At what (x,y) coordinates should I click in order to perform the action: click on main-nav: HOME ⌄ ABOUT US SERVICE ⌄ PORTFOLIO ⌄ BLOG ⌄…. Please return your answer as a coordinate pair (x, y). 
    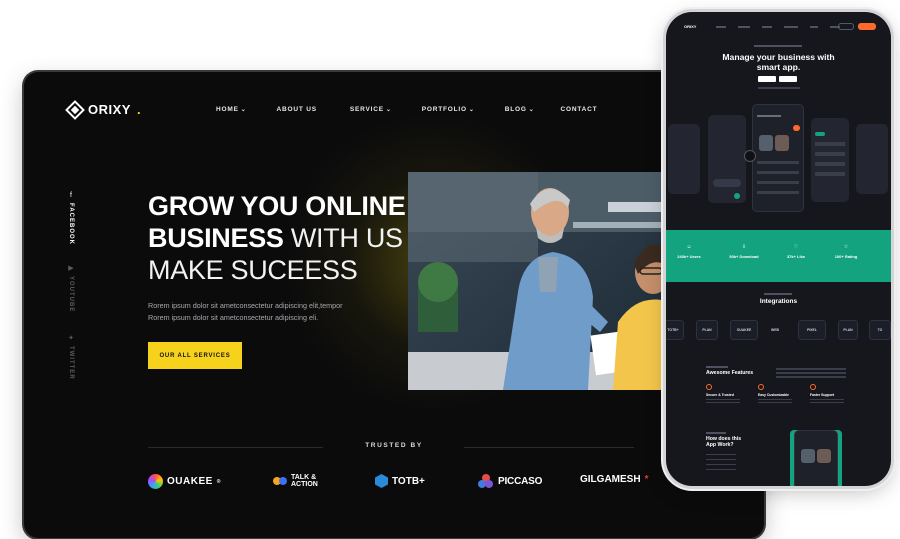
    Looking at the image, I should click on (406, 109).